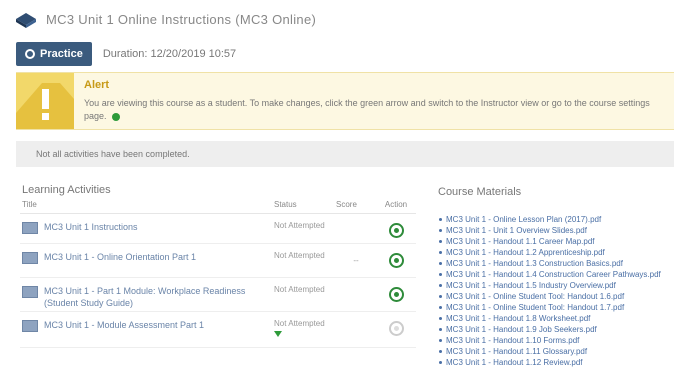 The width and height of the screenshot is (674, 370). What do you see at coordinates (61, 54) in the screenshot?
I see `practice-button-label: Practice` at bounding box center [61, 54].